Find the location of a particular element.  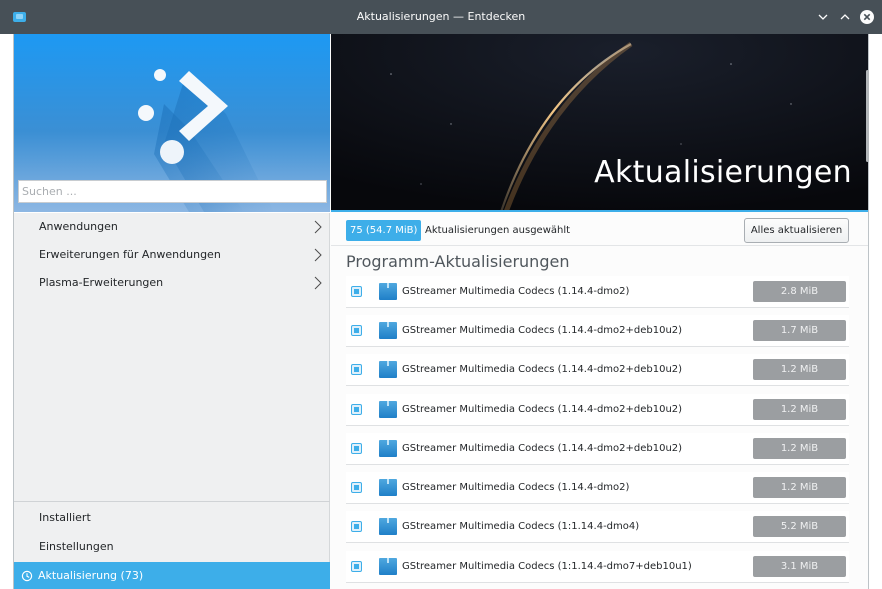

section-title: Programm-Aktualisierungen is located at coordinates (458, 261).